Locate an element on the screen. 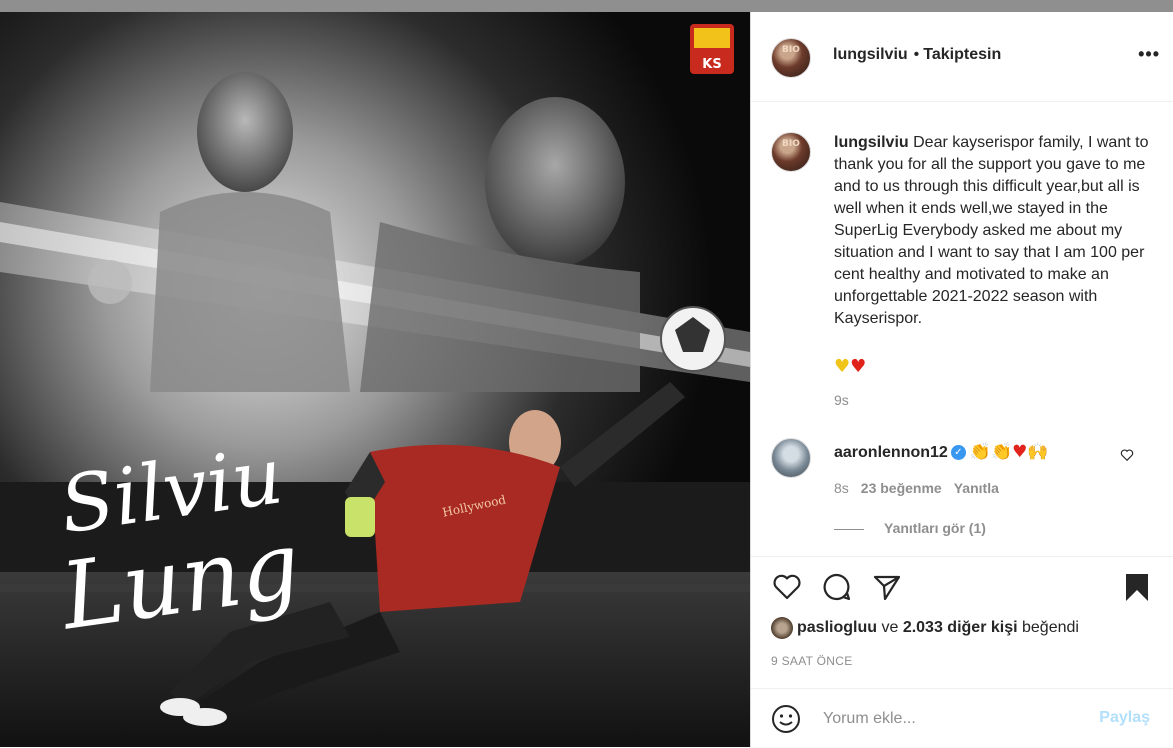  club-badge-text: KS is located at coordinates (711, 64).